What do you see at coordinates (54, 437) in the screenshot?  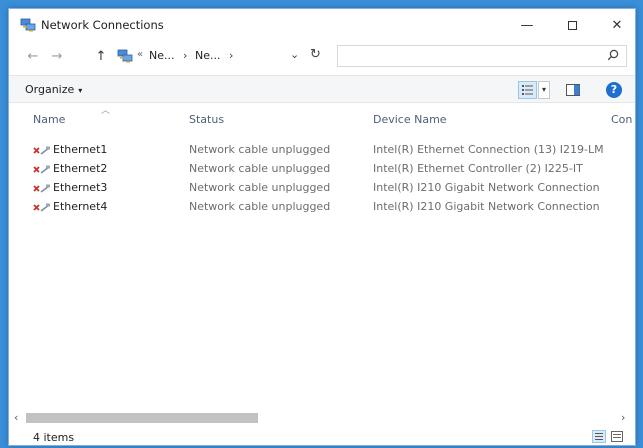 I see `item-count: 4 items` at bounding box center [54, 437].